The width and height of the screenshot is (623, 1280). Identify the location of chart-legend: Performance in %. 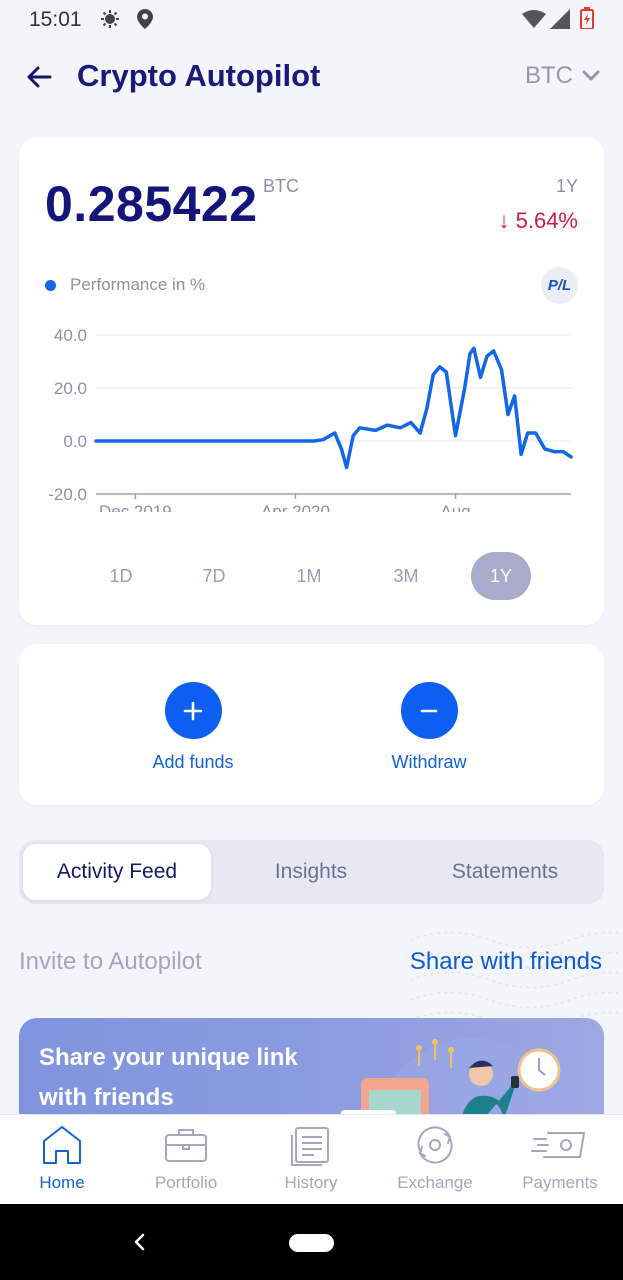
(125, 285).